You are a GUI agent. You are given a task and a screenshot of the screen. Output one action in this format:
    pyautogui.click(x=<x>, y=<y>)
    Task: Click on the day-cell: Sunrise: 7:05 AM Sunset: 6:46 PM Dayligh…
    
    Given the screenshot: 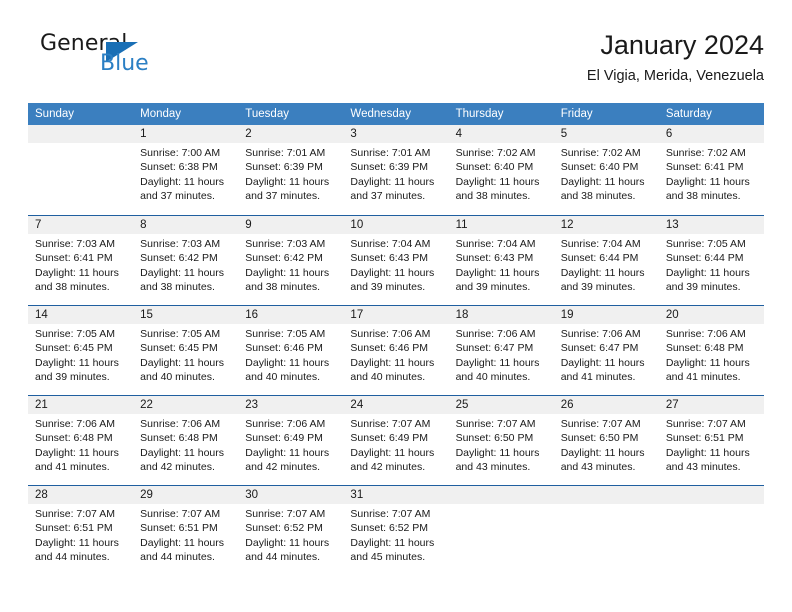 What is the action you would take?
    pyautogui.click(x=290, y=360)
    